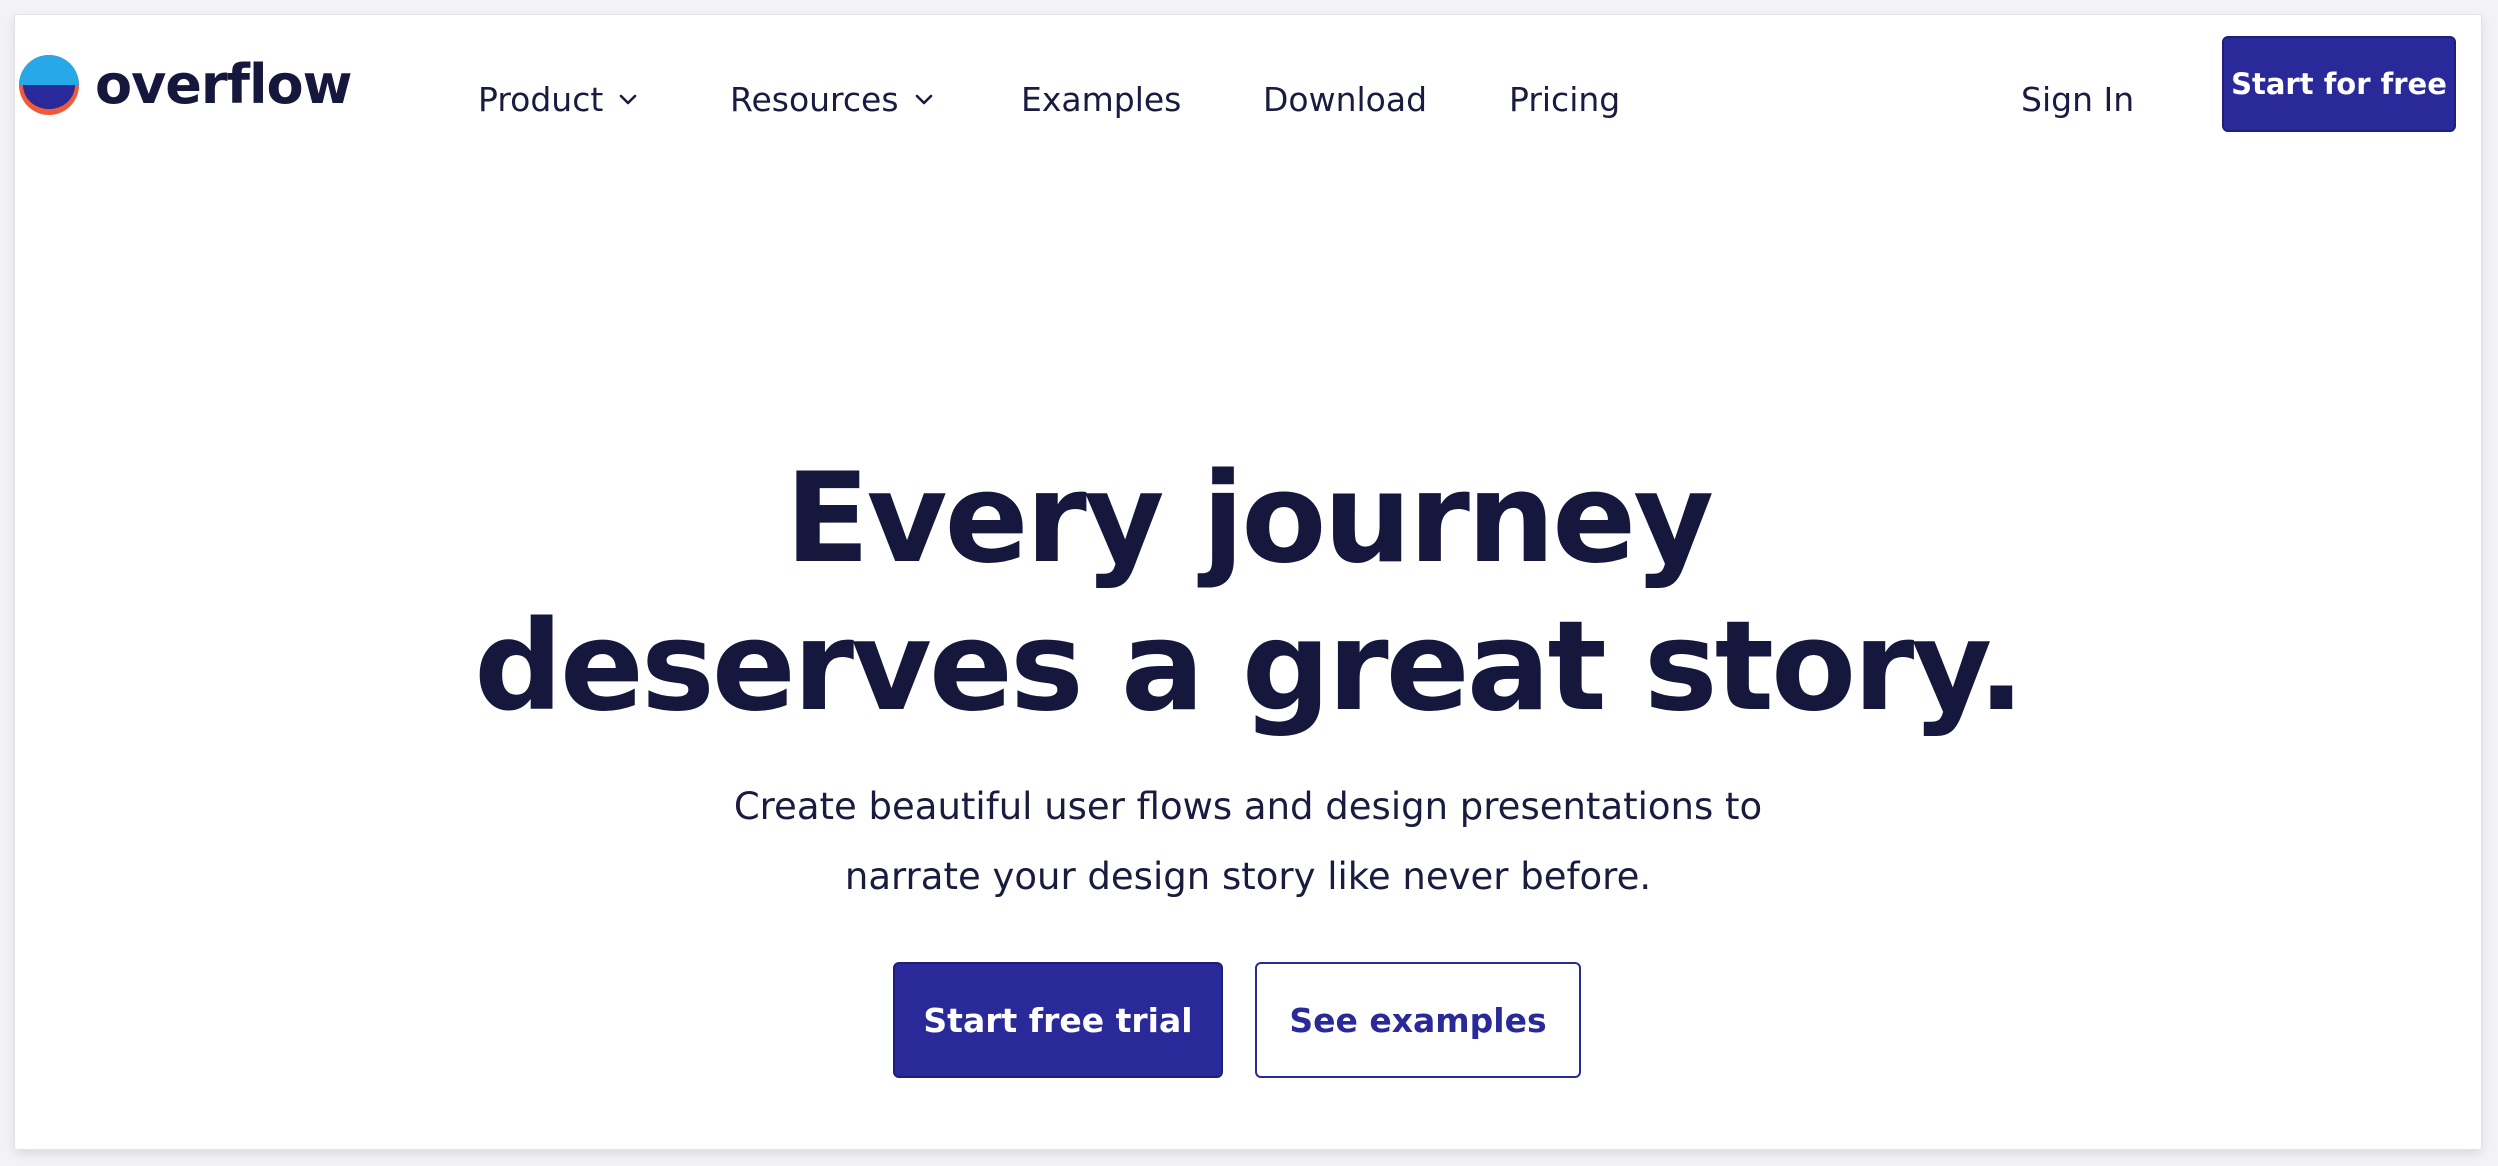 The width and height of the screenshot is (2498, 1166). What do you see at coordinates (2339, 84) in the screenshot?
I see `start-for-free-button: Start for free` at bounding box center [2339, 84].